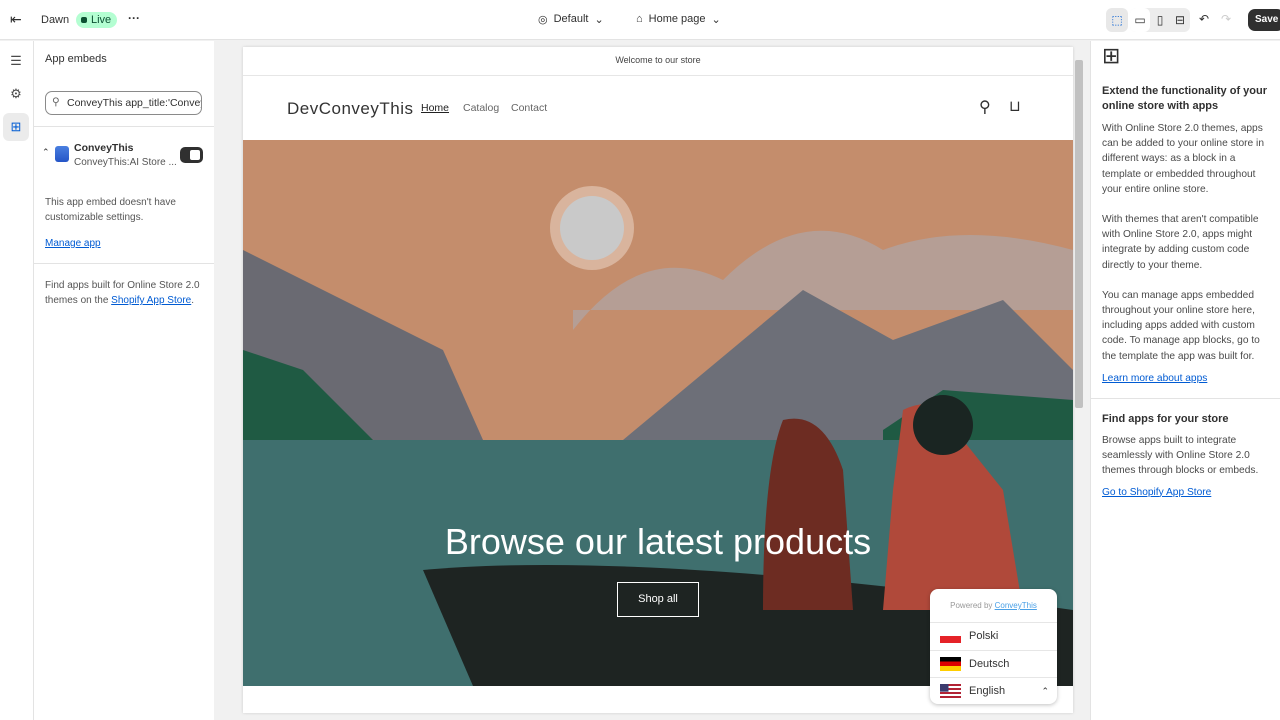  I want to click on live-badge: Live, so click(97, 20).